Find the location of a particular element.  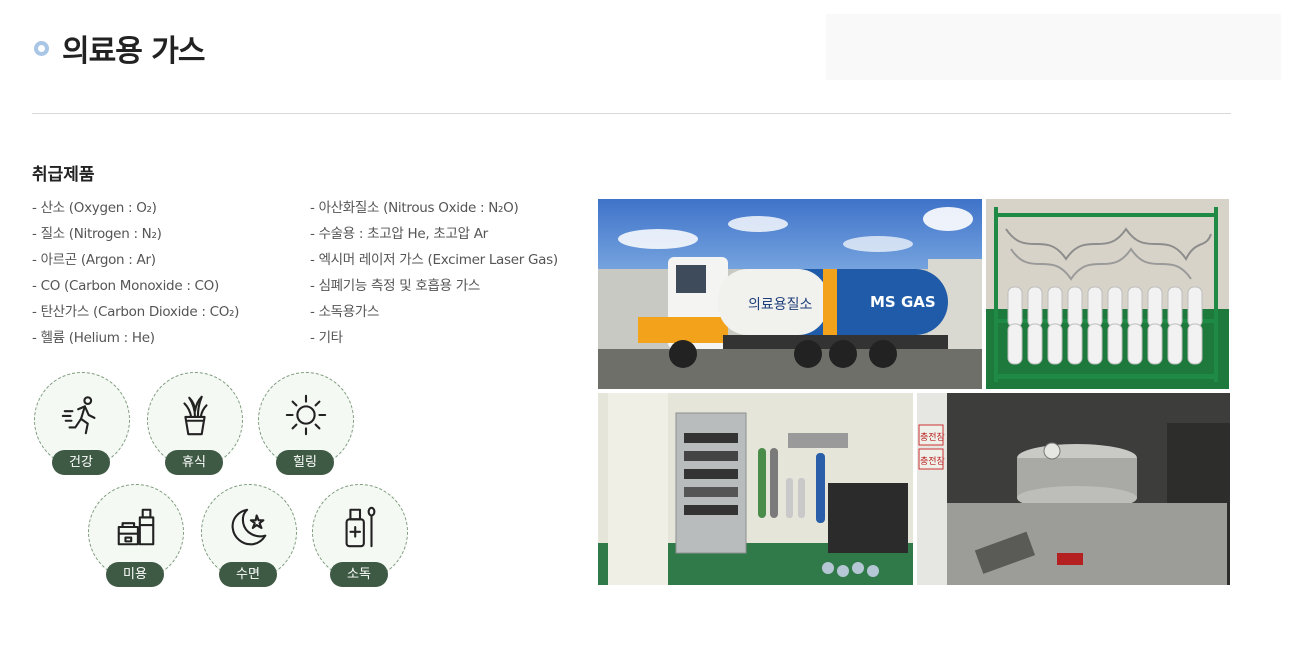

product-item: - 탄산가스 (Carbon Dioxide : CO₂) is located at coordinates (136, 312).